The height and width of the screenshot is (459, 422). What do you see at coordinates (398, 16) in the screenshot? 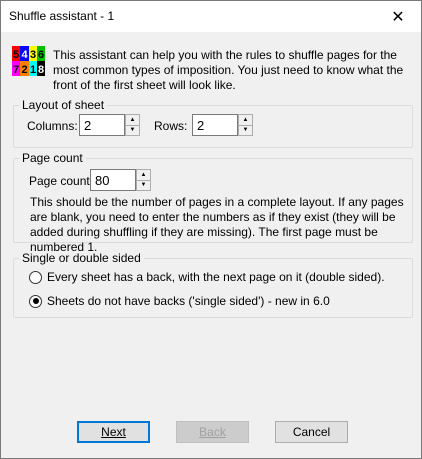
I see `close-icon: ✕` at bounding box center [398, 16].